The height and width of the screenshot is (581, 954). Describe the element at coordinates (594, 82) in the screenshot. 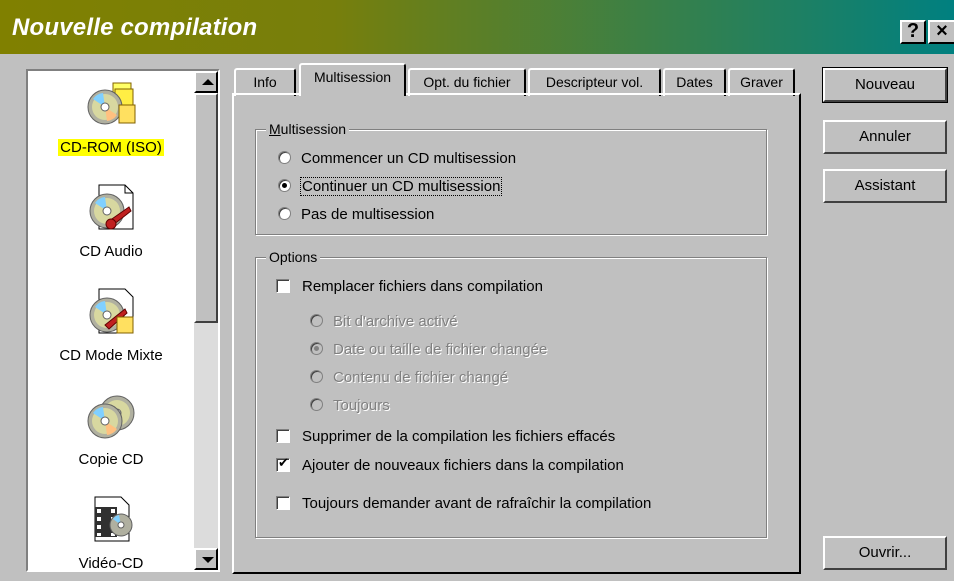

I see `tab-volume-descriptor: Descripteur vol.` at that location.